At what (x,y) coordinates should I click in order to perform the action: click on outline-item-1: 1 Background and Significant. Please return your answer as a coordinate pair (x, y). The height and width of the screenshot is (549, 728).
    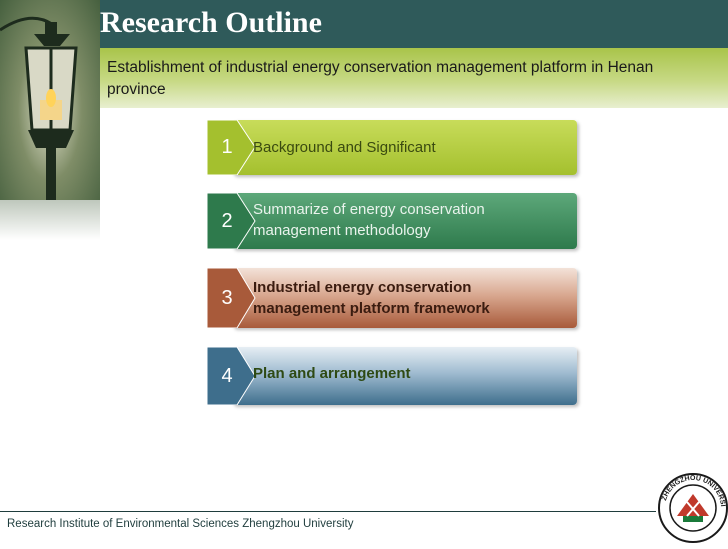
    Looking at the image, I should click on (392, 147).